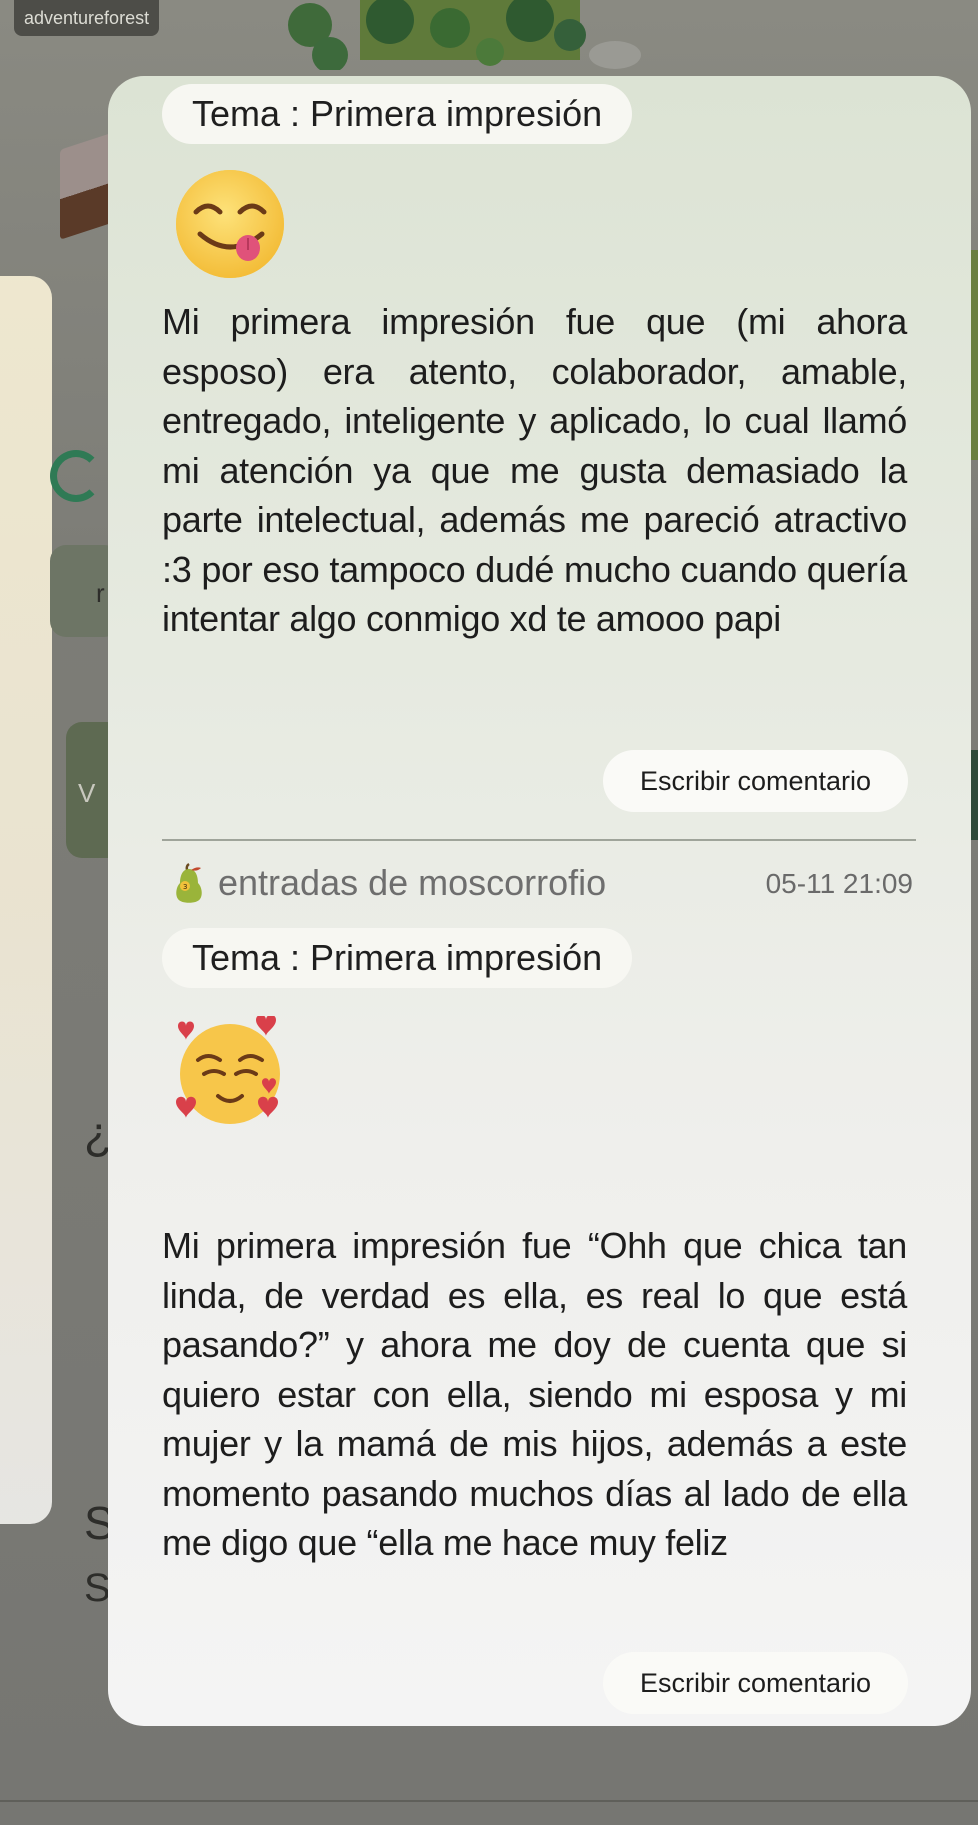 This screenshot has height=1825, width=978. I want to click on background-divider, so click(489, 1801).